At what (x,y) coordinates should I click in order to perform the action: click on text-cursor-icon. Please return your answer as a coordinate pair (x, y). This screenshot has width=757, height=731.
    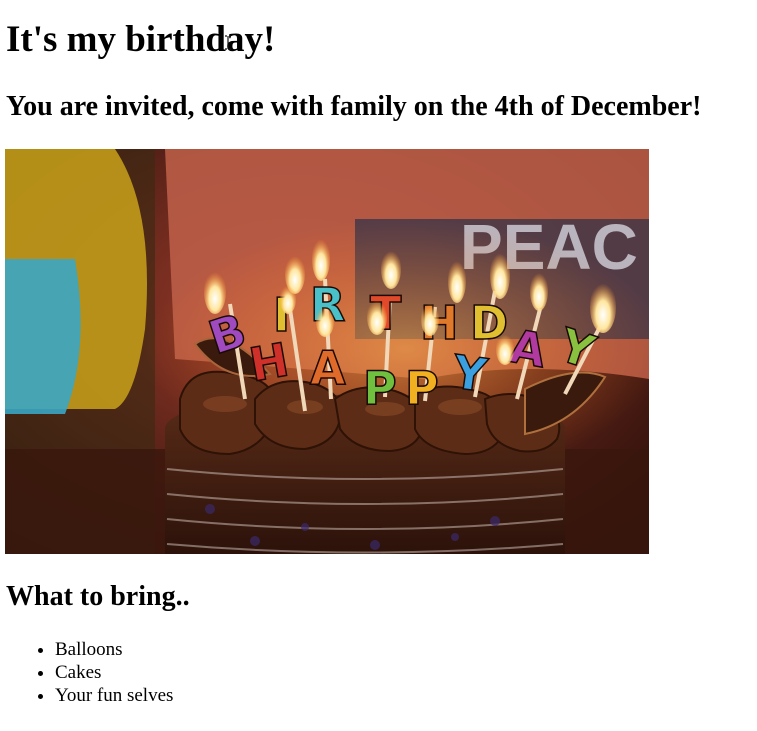
    Looking at the image, I should click on (228, 42).